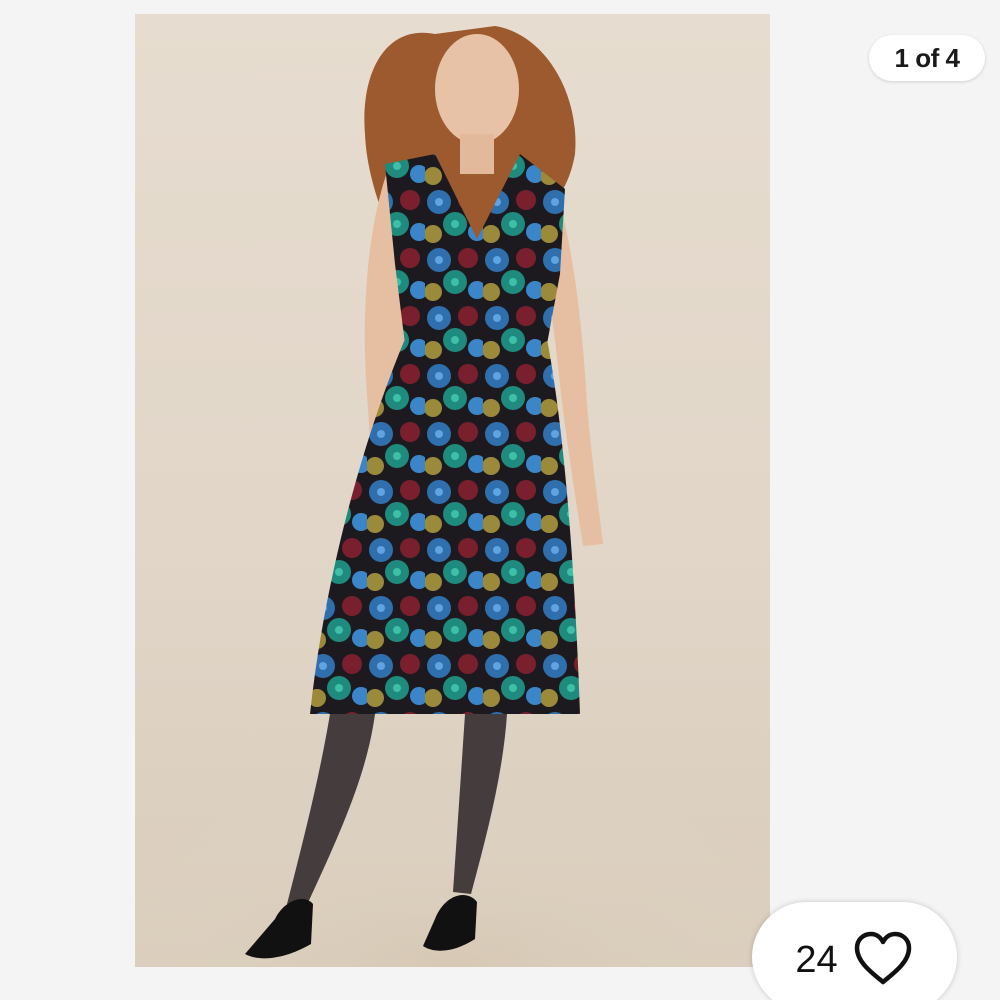  What do you see at coordinates (927, 58) in the screenshot?
I see `image-counter-badge: 1 of 4` at bounding box center [927, 58].